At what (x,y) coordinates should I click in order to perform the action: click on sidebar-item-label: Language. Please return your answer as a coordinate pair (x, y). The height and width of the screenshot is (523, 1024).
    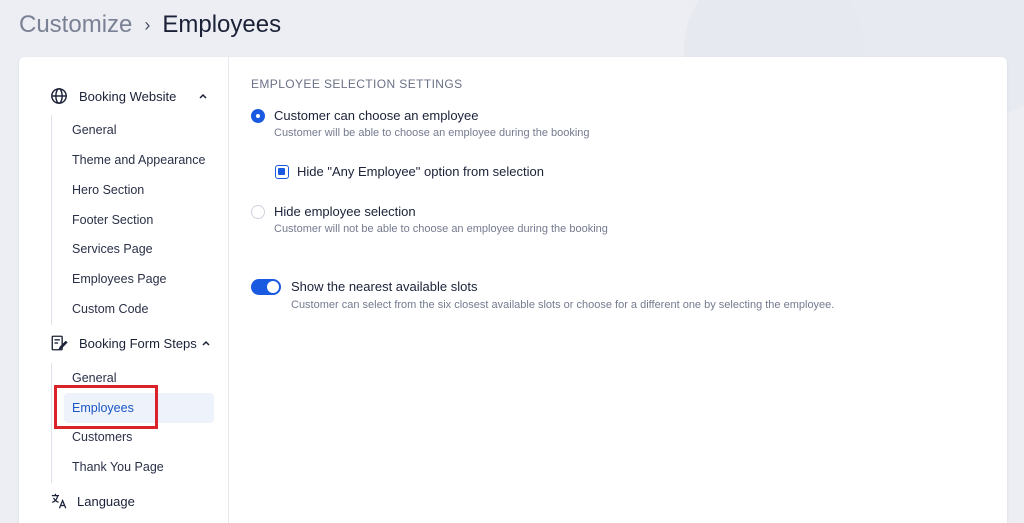
    Looking at the image, I should click on (106, 501).